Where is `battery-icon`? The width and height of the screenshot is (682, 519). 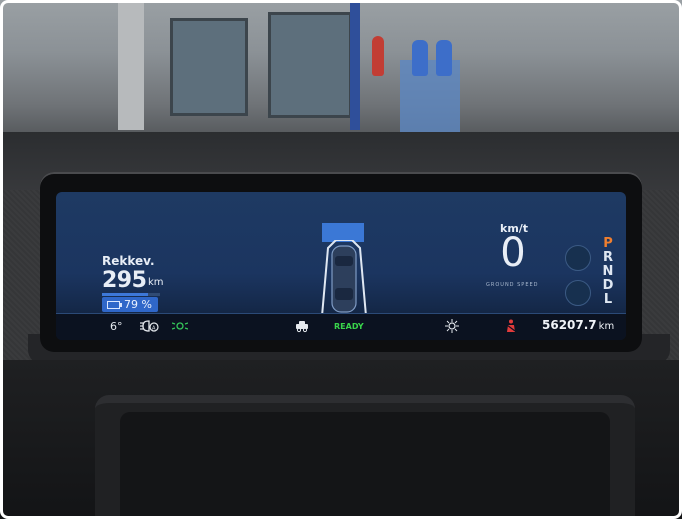 battery-icon is located at coordinates (114, 305).